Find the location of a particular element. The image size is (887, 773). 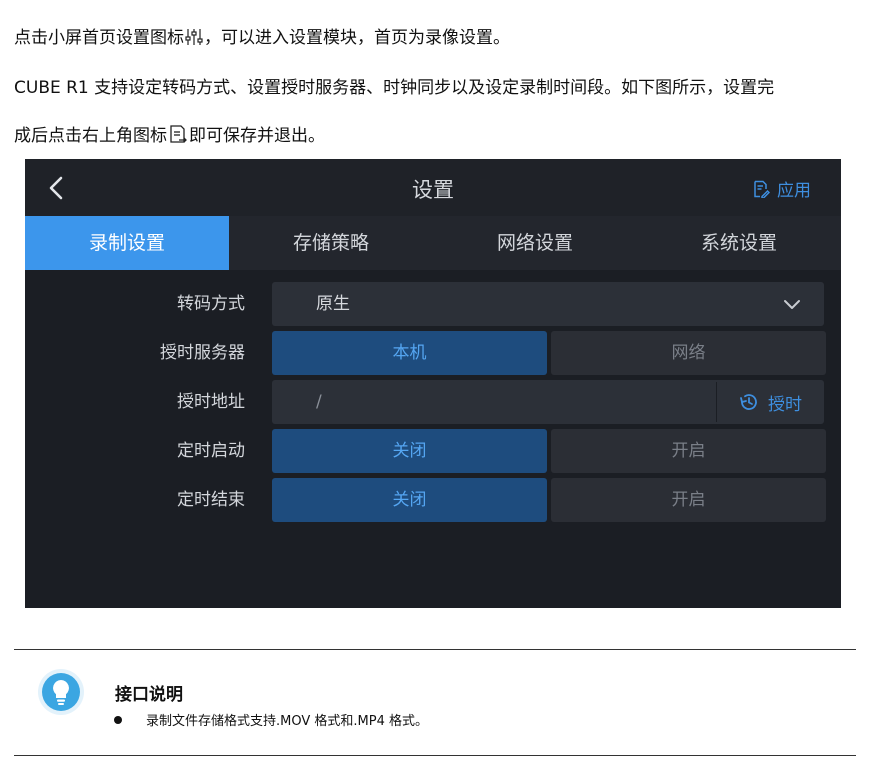

timer-start-on-option: 开启 is located at coordinates (688, 451).